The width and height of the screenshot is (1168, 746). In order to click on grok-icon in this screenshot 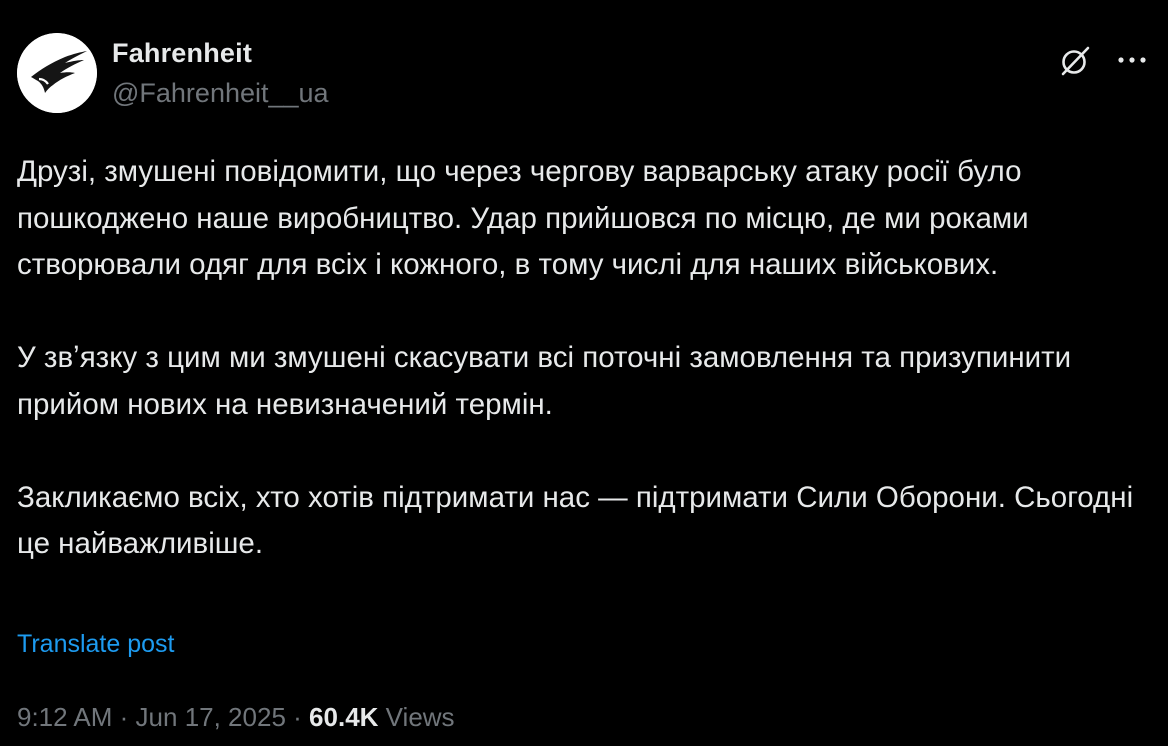, I will do `click(1075, 61)`.